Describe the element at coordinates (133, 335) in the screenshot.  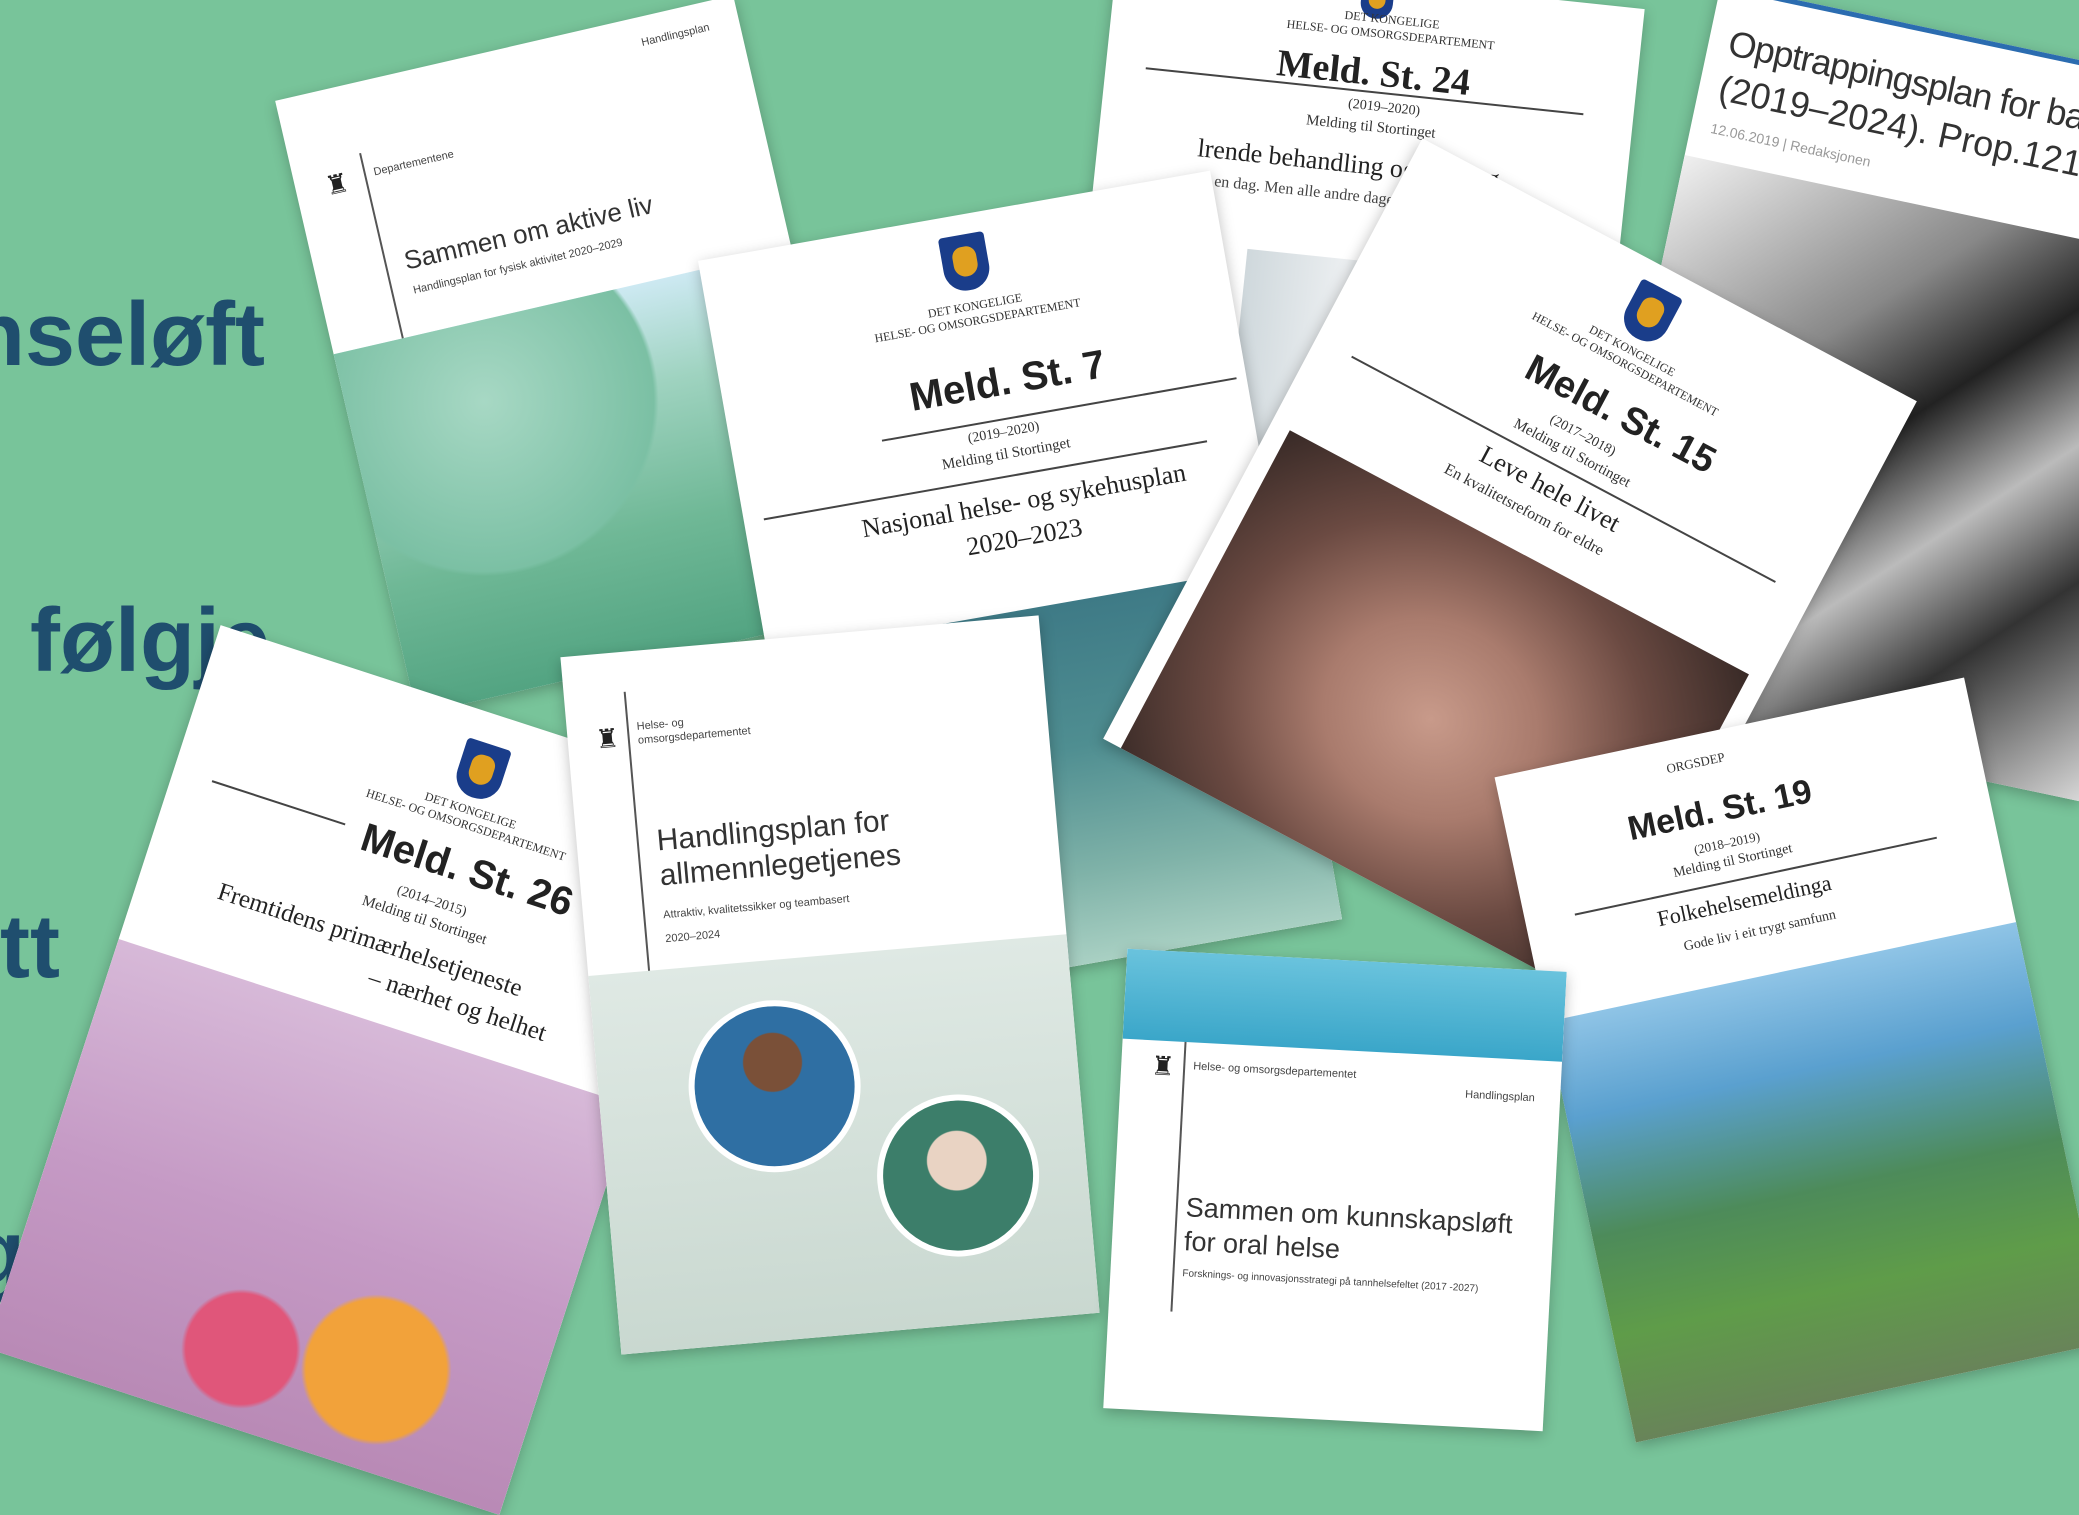
I see `headline-line-1: nseløft` at that location.